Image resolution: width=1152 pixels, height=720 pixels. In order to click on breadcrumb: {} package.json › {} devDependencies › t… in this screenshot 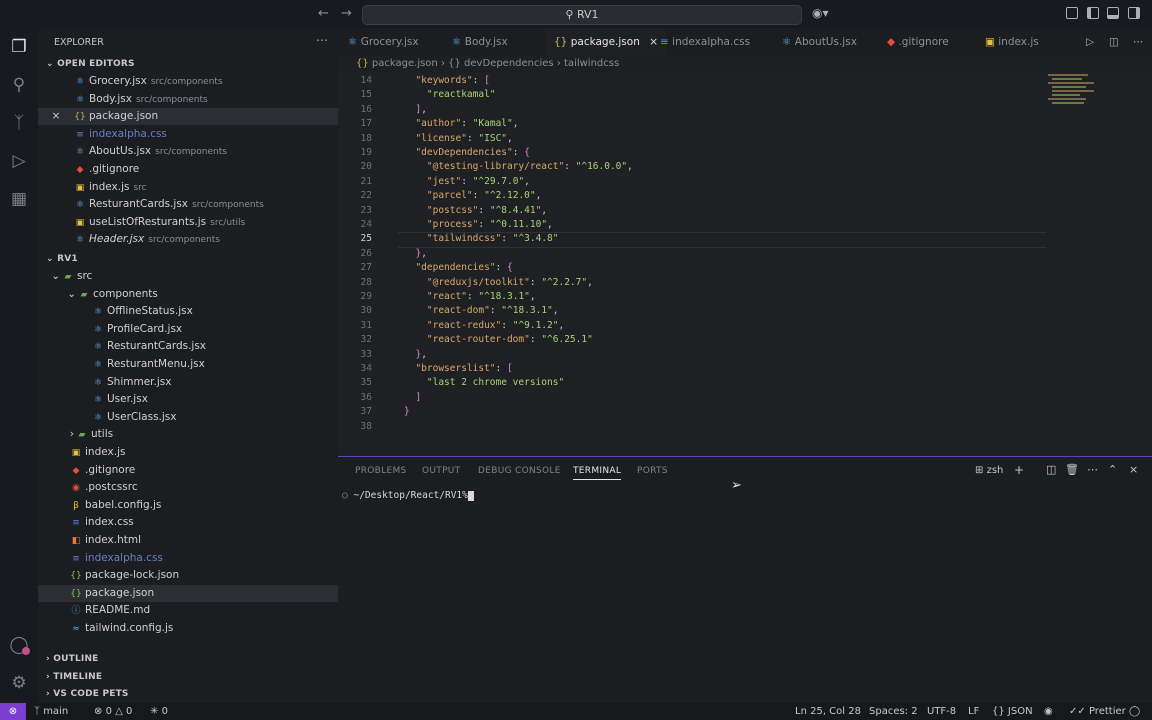, I will do `click(745, 64)`.